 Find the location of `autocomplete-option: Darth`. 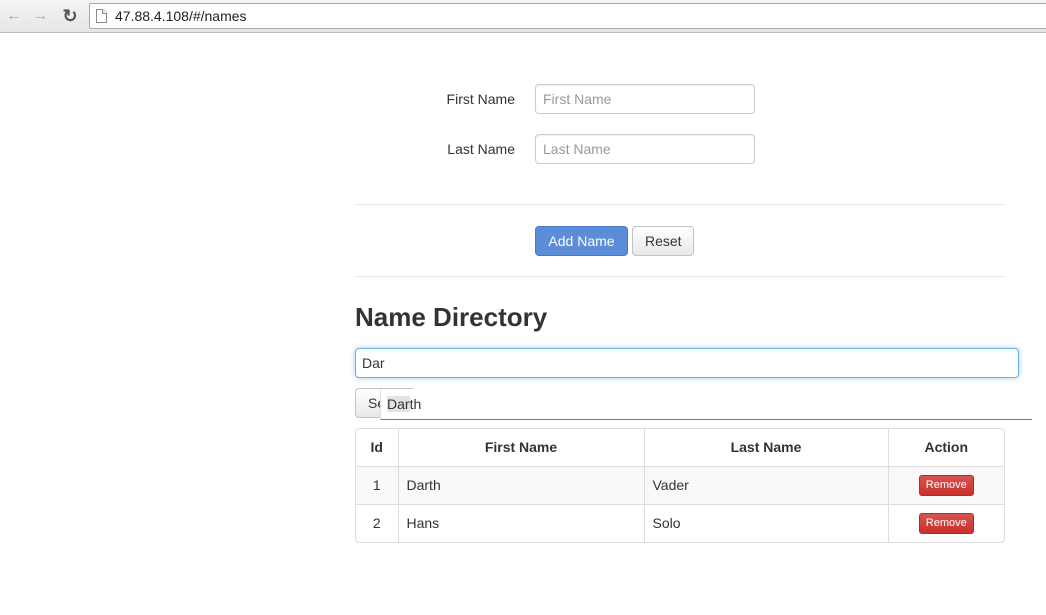

autocomplete-option: Darth is located at coordinates (404, 404).